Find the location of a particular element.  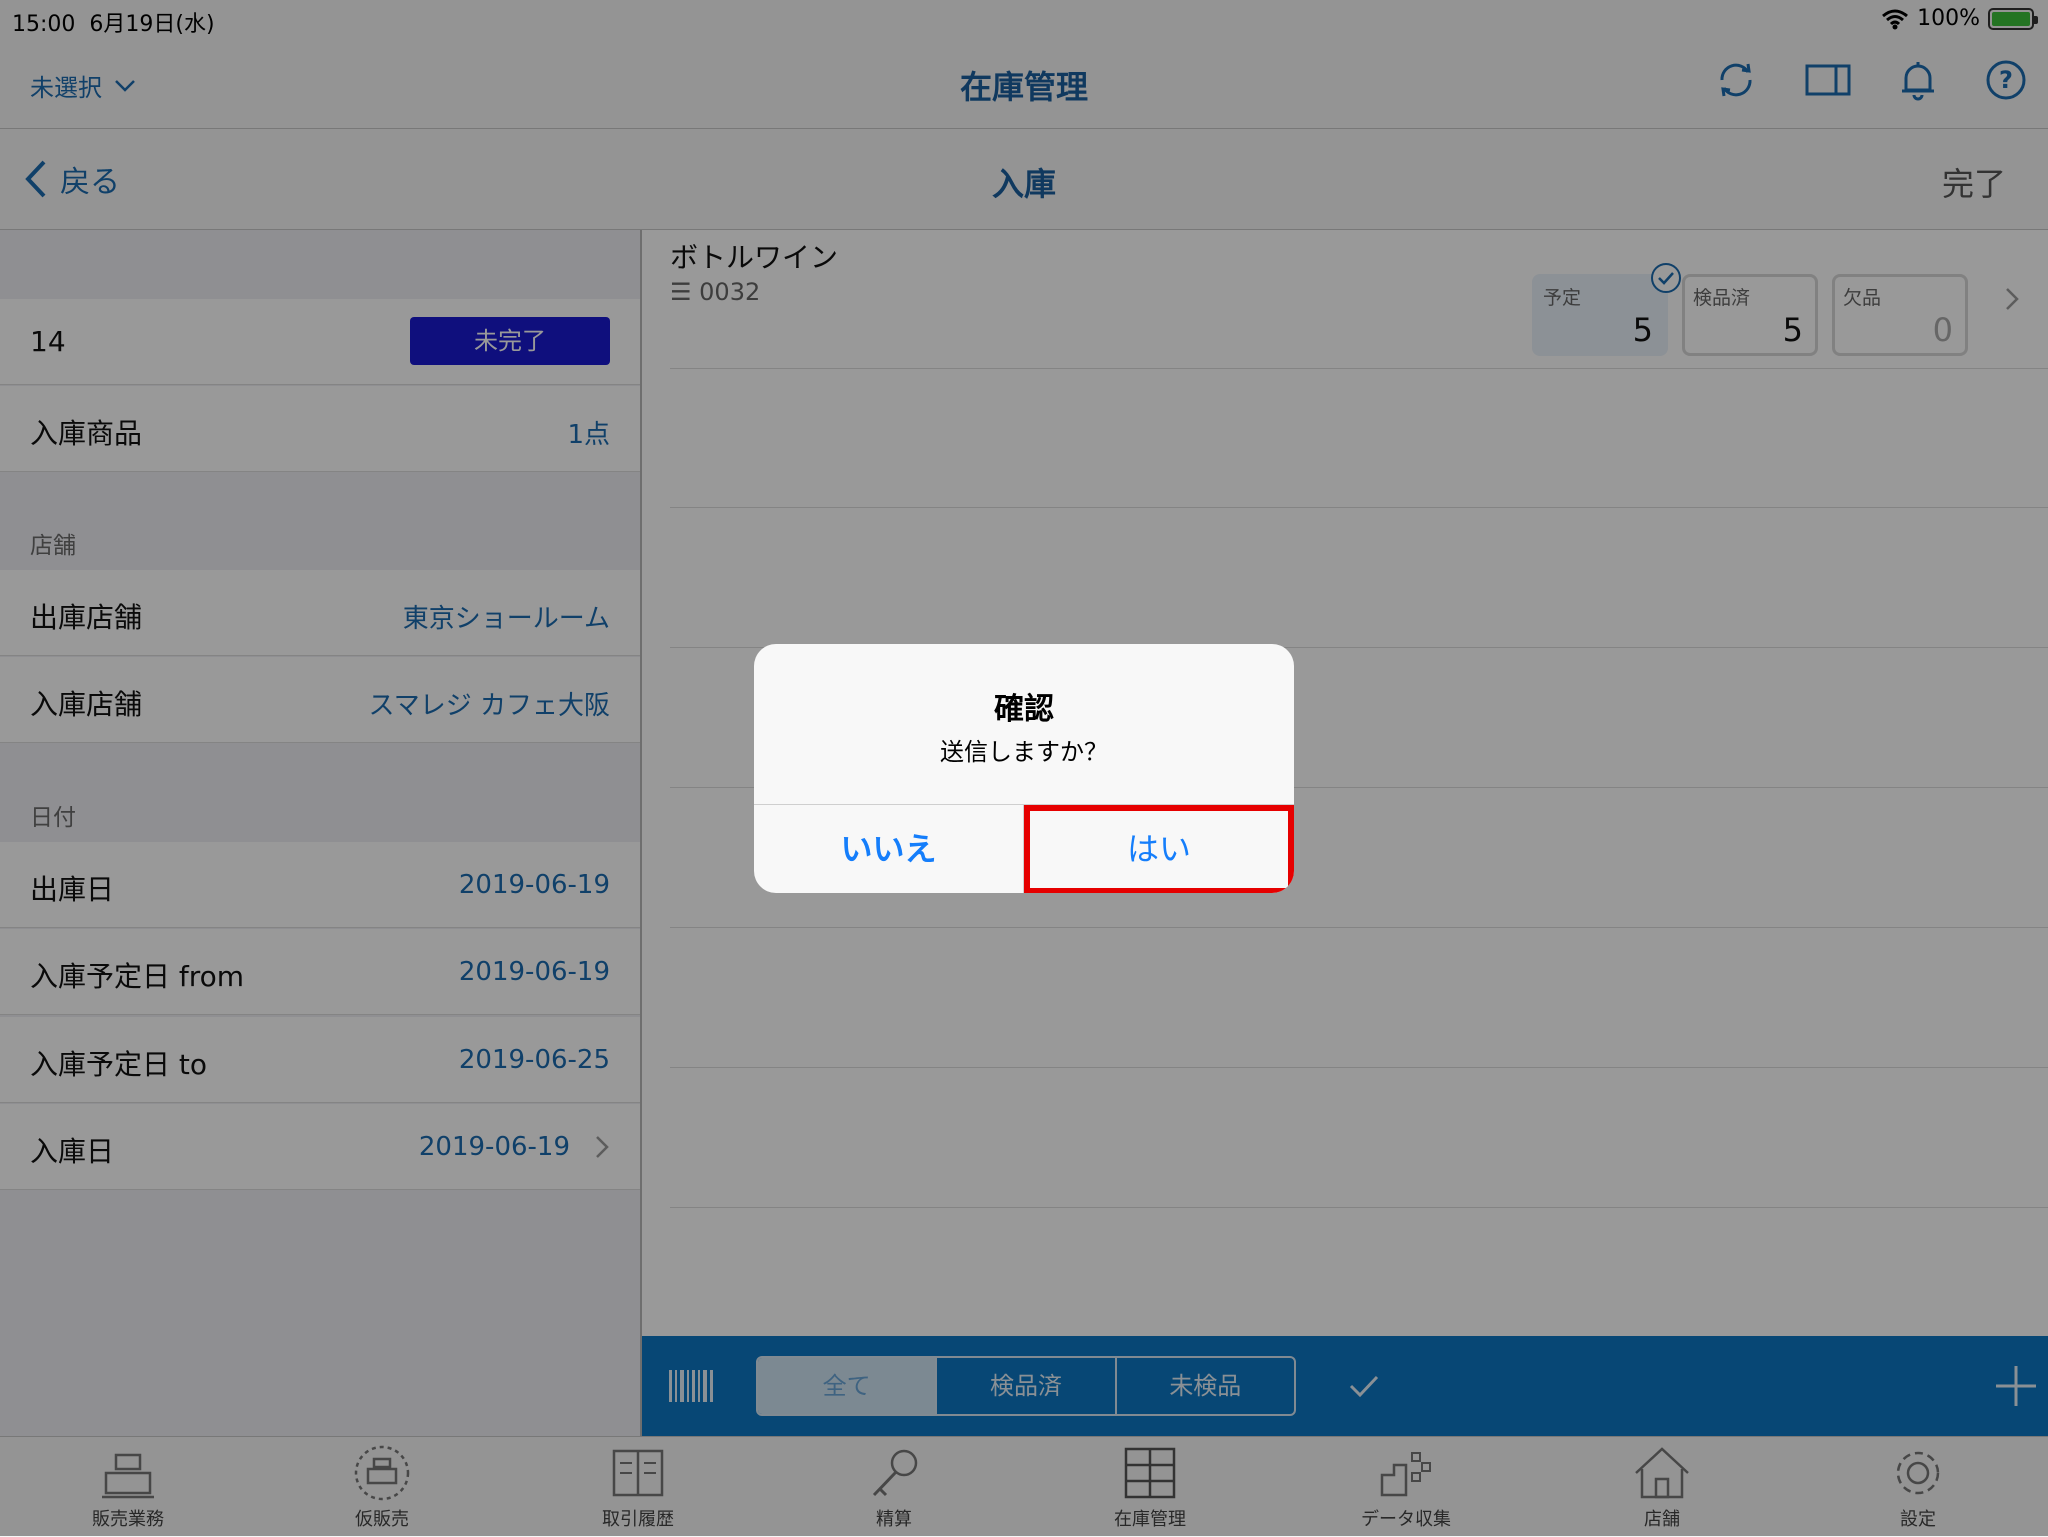

yes-button: はい is located at coordinates (1159, 849).